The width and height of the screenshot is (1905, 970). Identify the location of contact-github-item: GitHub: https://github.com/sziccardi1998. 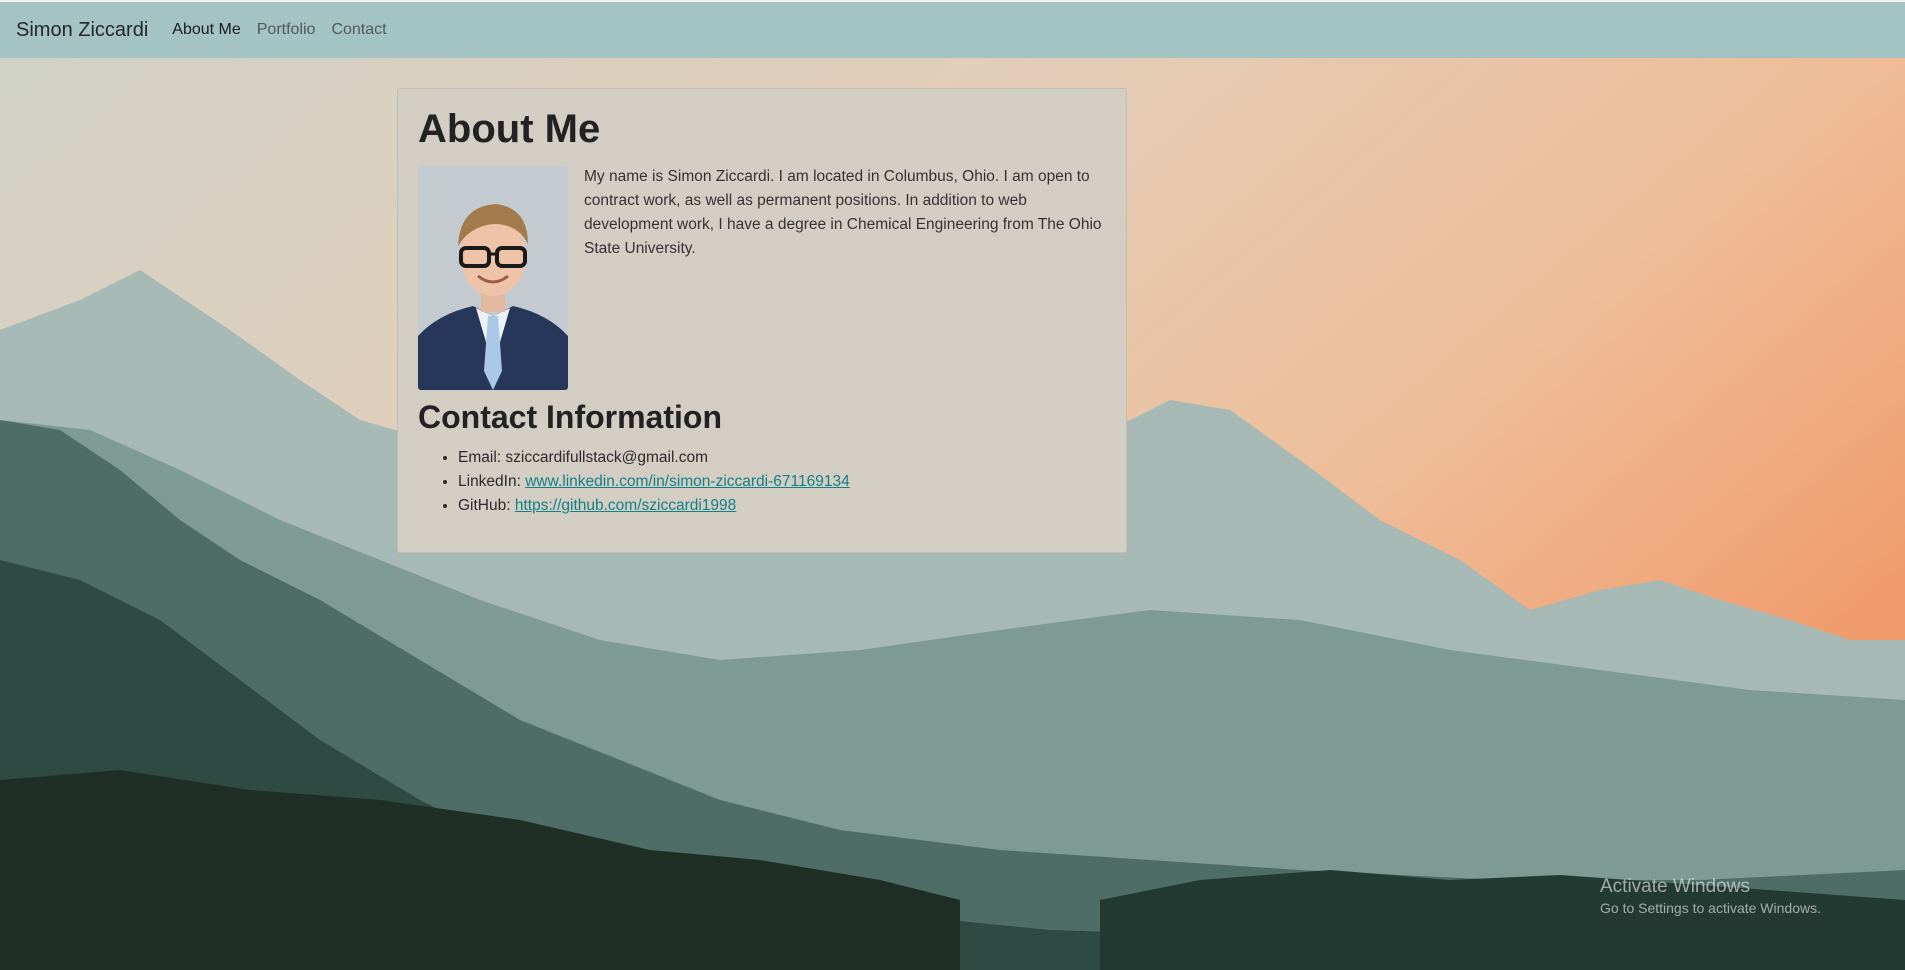
(654, 506).